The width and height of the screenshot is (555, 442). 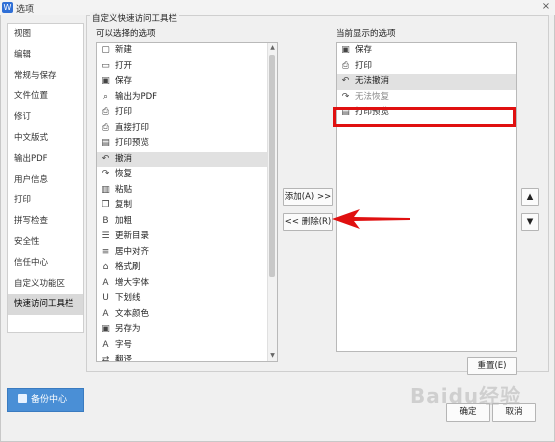 I want to click on list-item-label: 更新目录, so click(x=132, y=236).